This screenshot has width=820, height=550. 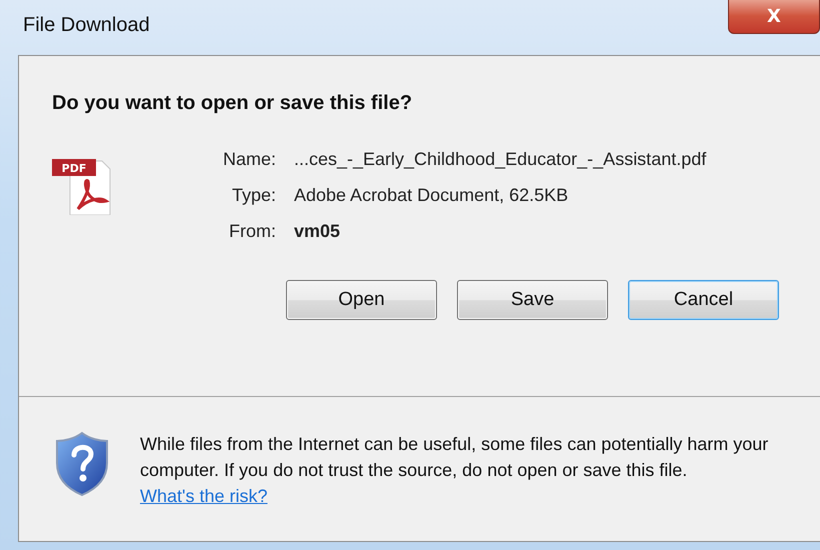 What do you see at coordinates (432, 195) in the screenshot?
I see `field-value: Adobe Acrobat Document, 62.5KB` at bounding box center [432, 195].